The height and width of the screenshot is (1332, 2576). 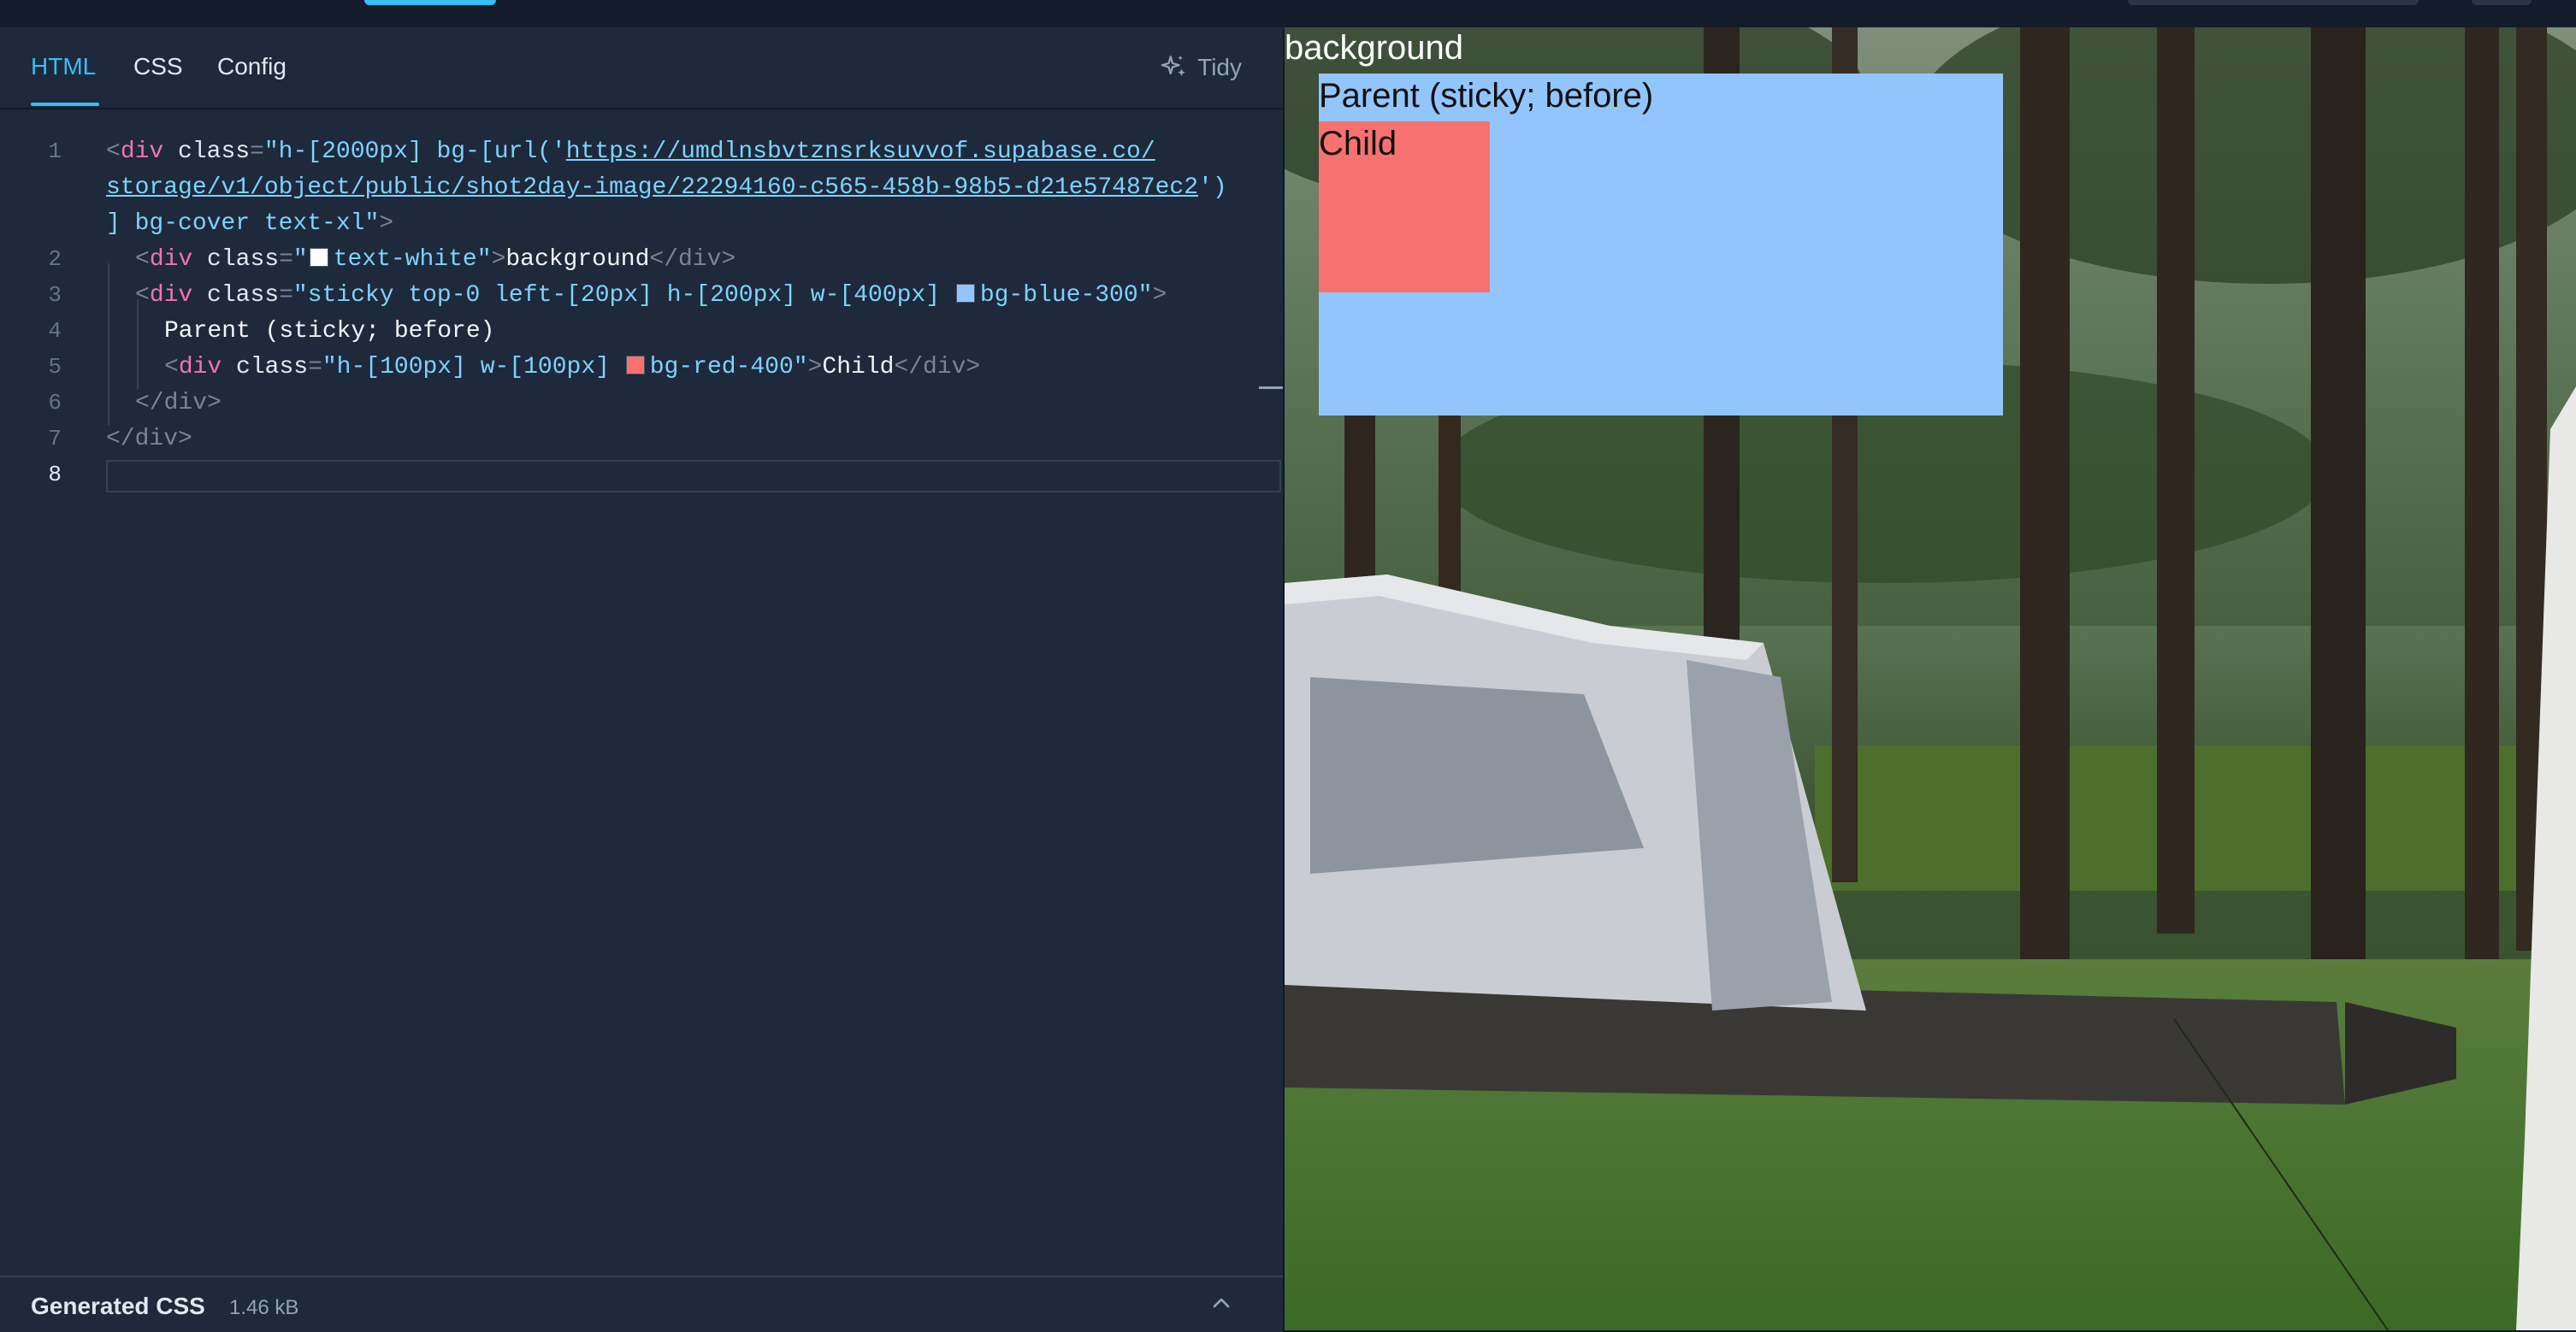 What do you see at coordinates (264, 1307) in the screenshot?
I see `generated-css-size: 1.46 kB` at bounding box center [264, 1307].